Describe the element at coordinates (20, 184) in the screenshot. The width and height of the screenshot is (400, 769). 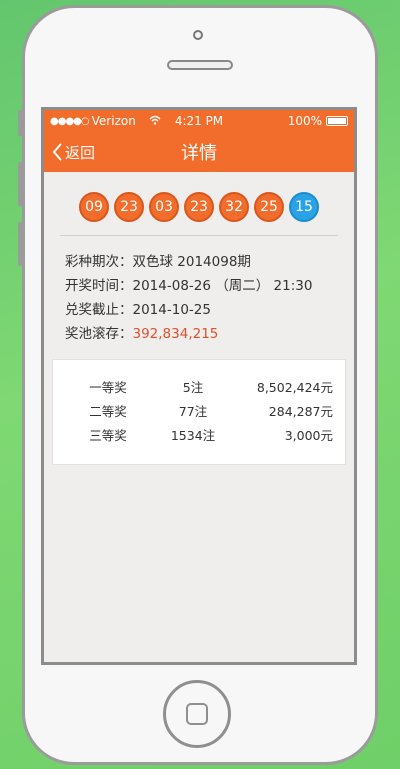
I see `volume-up-button` at that location.